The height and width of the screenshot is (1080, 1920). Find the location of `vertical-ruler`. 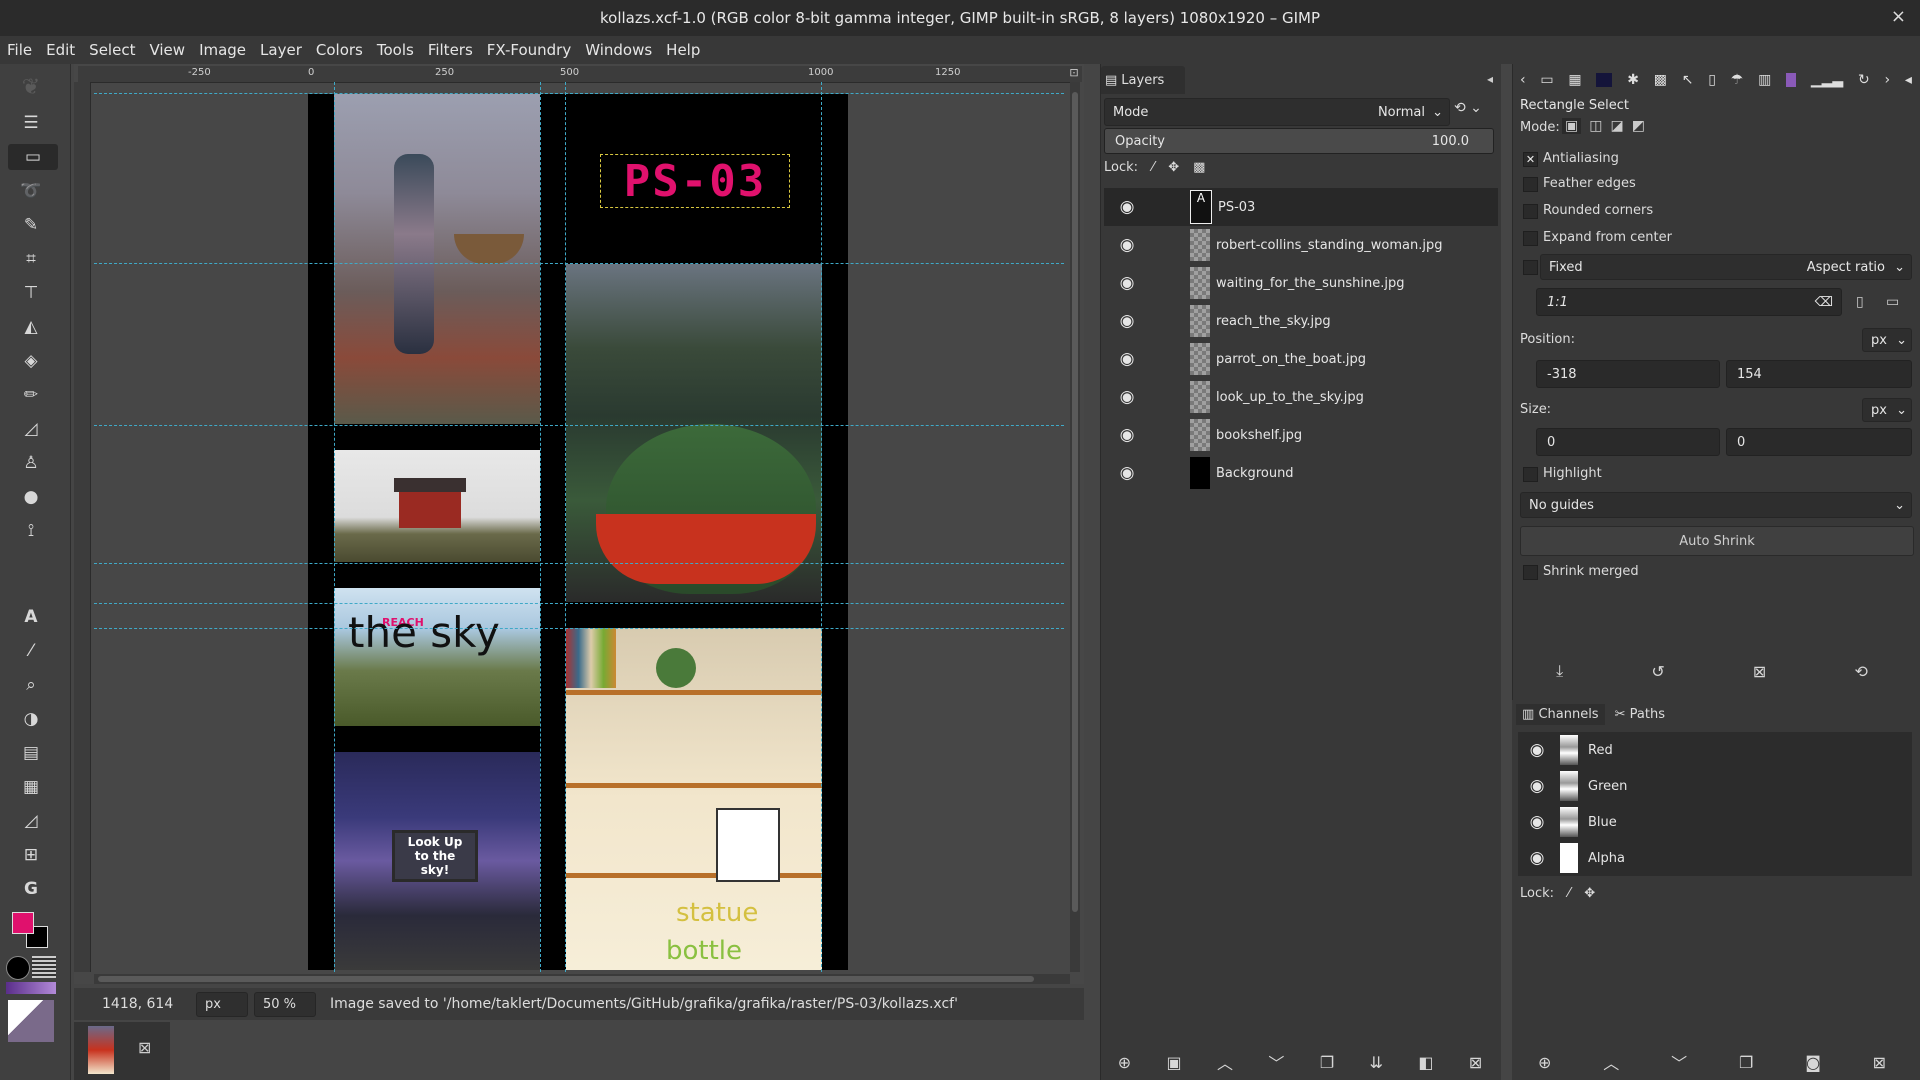

vertical-ruler is located at coordinates (82, 527).